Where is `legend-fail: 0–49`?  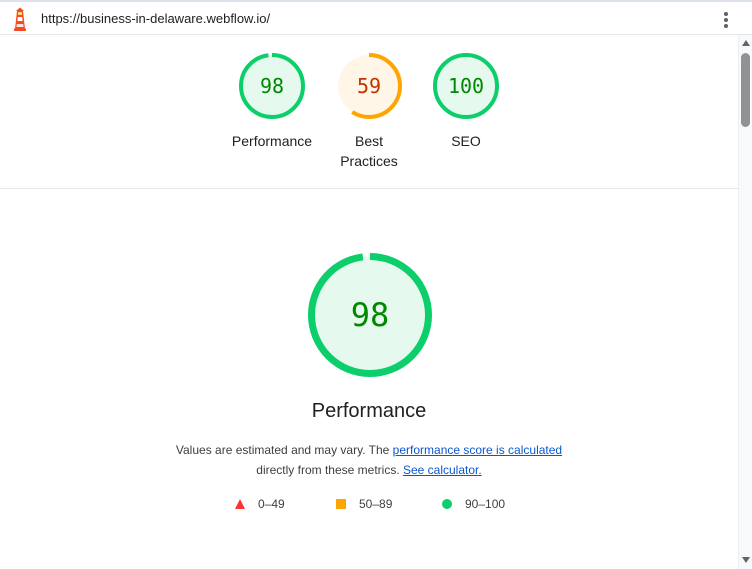 legend-fail: 0–49 is located at coordinates (259, 504).